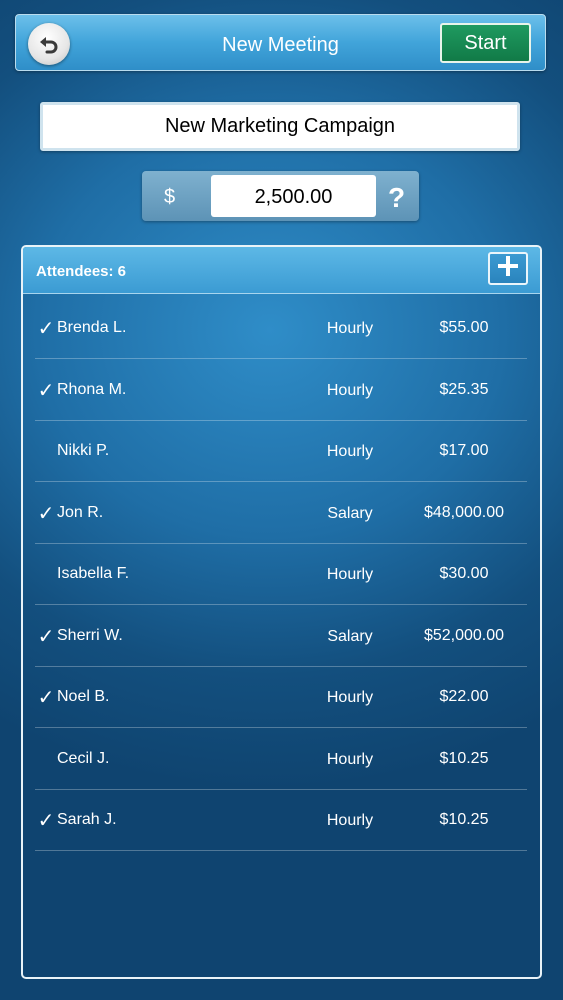 This screenshot has height=1000, width=563. What do you see at coordinates (280, 42) in the screenshot?
I see `top-bar: New Meeting Start` at bounding box center [280, 42].